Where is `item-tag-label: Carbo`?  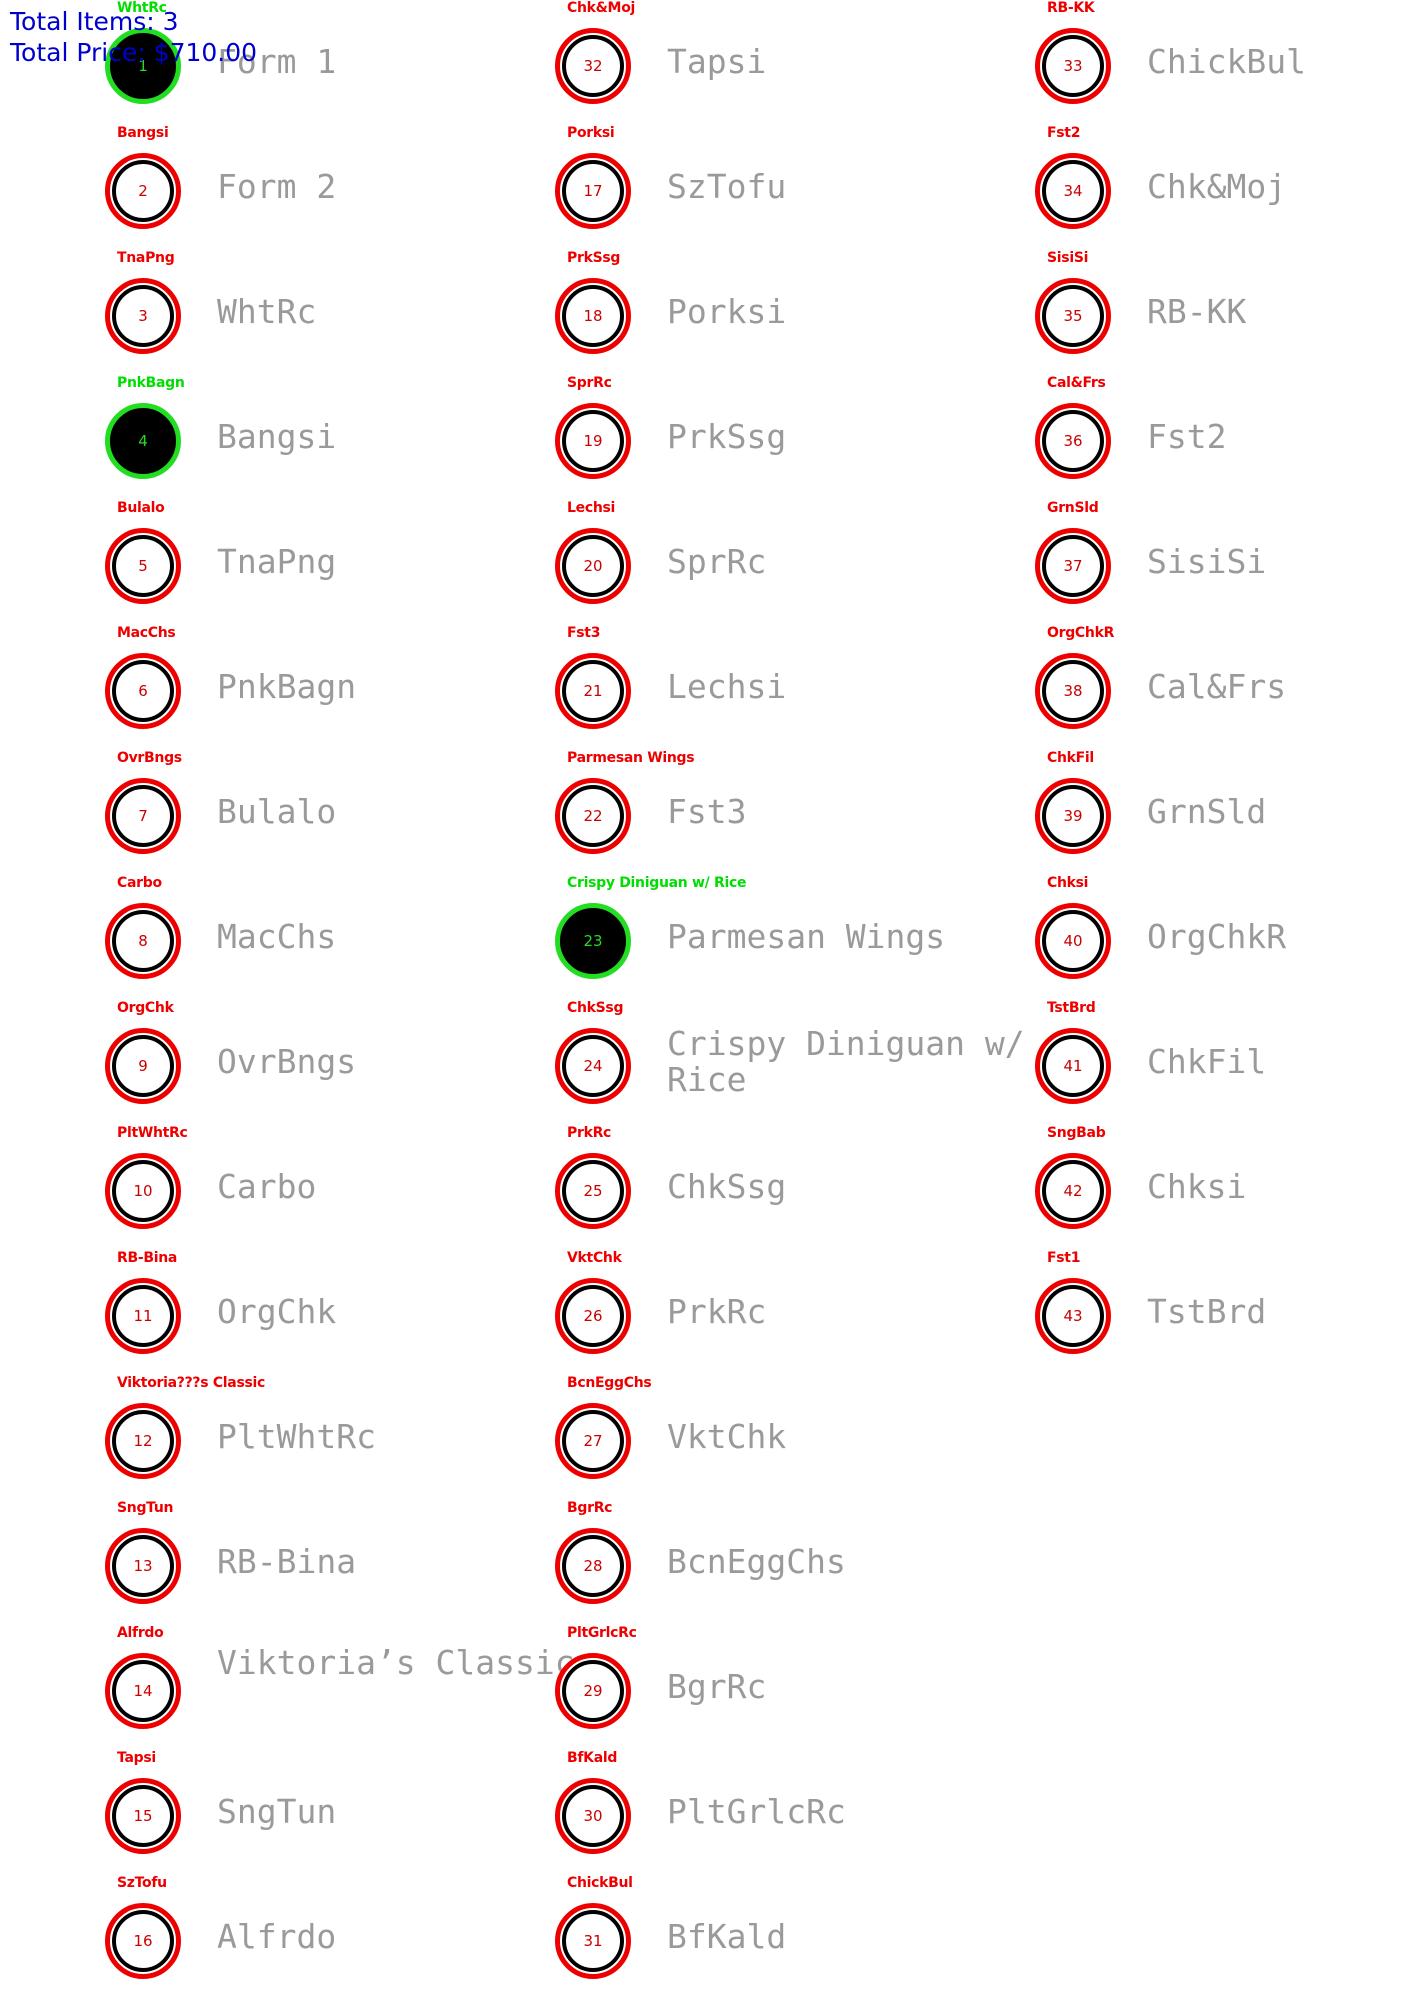 item-tag-label: Carbo is located at coordinates (139, 883).